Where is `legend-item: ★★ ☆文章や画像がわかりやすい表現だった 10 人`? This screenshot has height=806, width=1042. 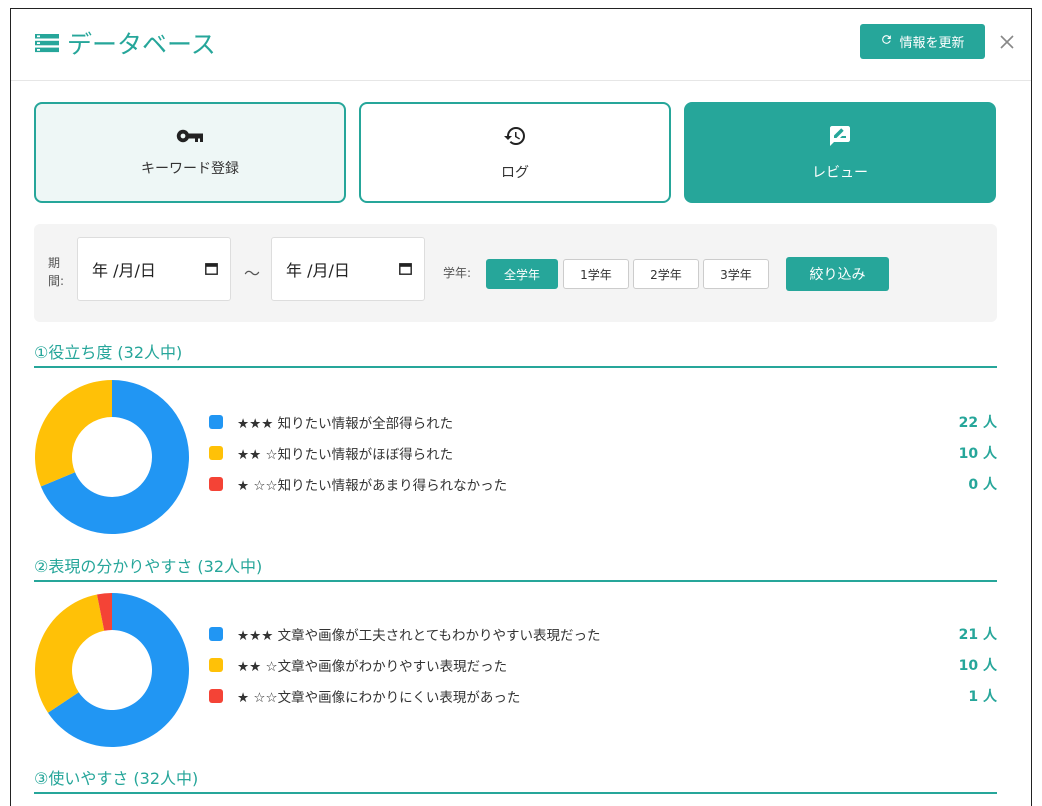
legend-item: ★★ ☆文章や画像がわかりやすい表現だった 10 人 is located at coordinates (603, 664).